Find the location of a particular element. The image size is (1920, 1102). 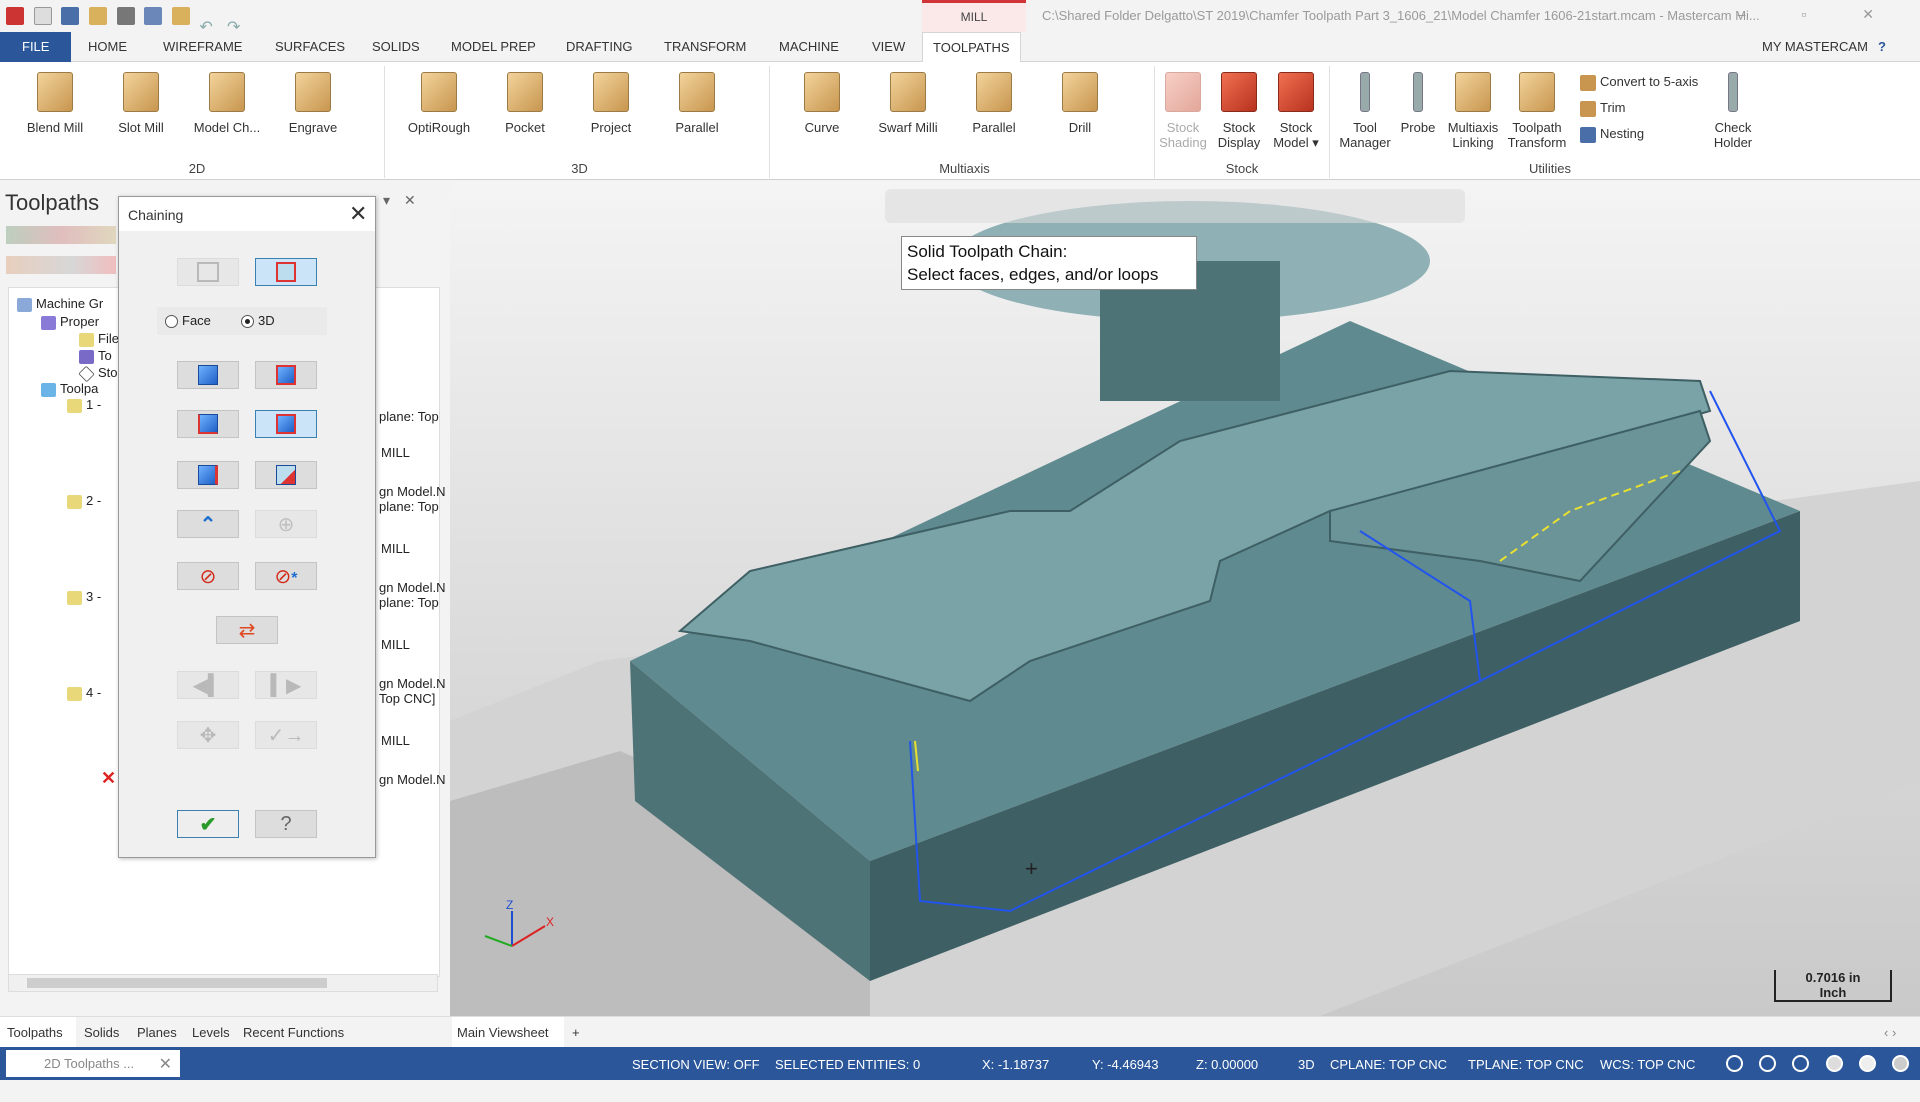

horizontal-scrollbar is located at coordinates (223, 983).